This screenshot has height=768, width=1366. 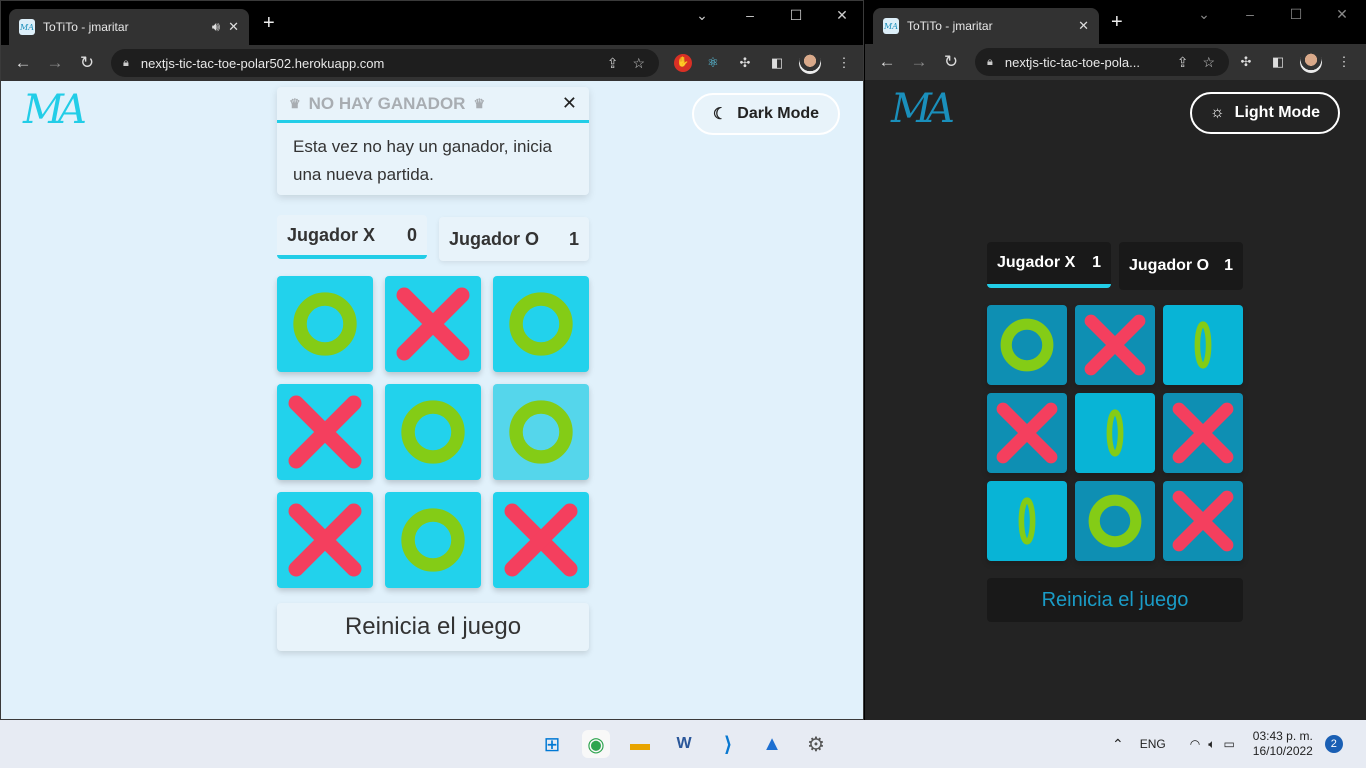 What do you see at coordinates (494, 238) in the screenshot?
I see `player-label: Jugador O` at bounding box center [494, 238].